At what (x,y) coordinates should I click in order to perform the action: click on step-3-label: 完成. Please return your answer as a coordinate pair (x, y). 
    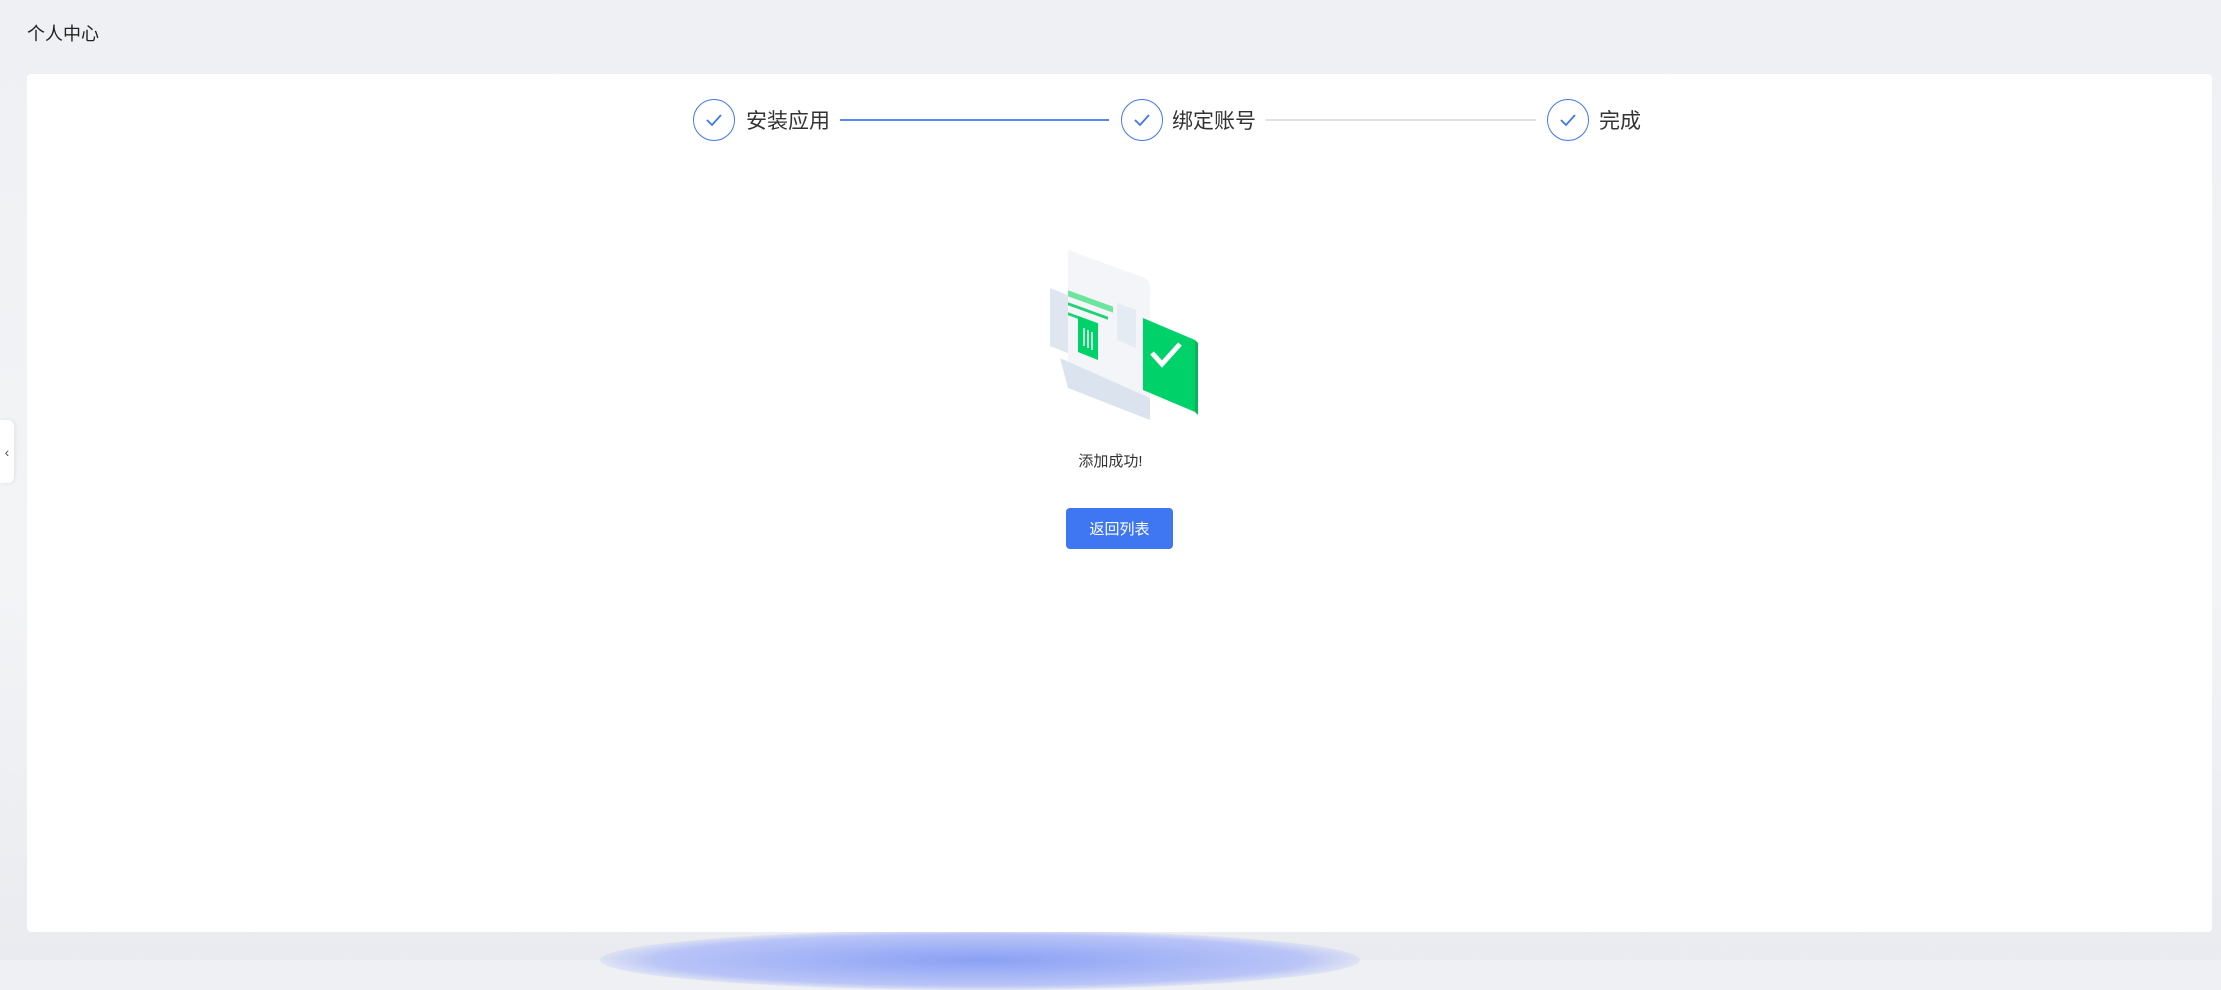
    Looking at the image, I should click on (1620, 121).